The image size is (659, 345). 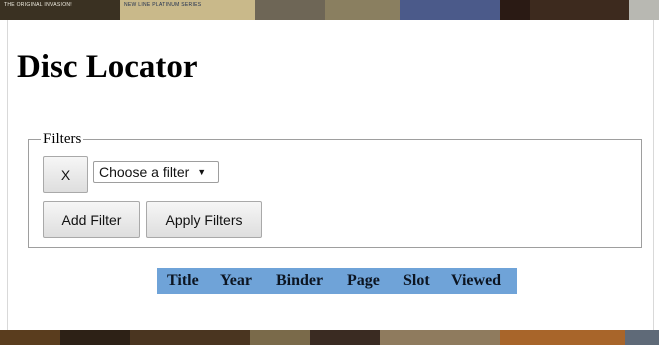 I want to click on banner-text: NEW LINE PLATINUM SERIES, so click(x=163, y=5).